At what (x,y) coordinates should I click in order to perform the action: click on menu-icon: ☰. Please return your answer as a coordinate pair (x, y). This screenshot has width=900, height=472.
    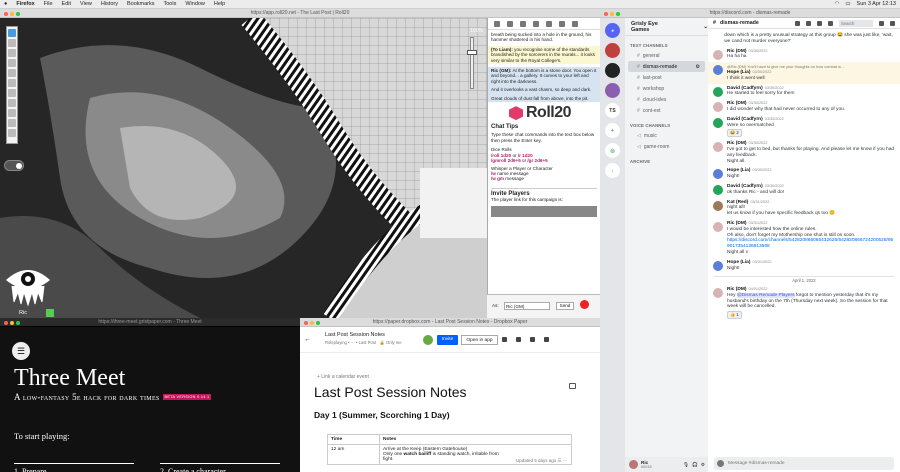
    Looking at the image, I should click on (21, 351).